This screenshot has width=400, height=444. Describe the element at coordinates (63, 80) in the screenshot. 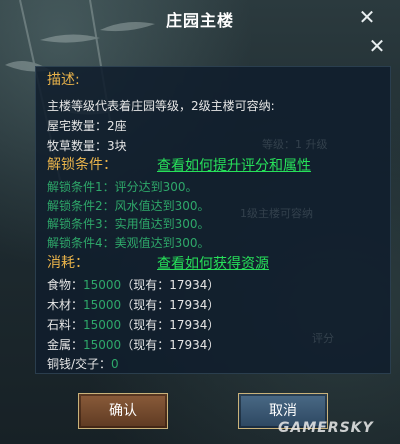

I see `description-heading: 描述:` at that location.